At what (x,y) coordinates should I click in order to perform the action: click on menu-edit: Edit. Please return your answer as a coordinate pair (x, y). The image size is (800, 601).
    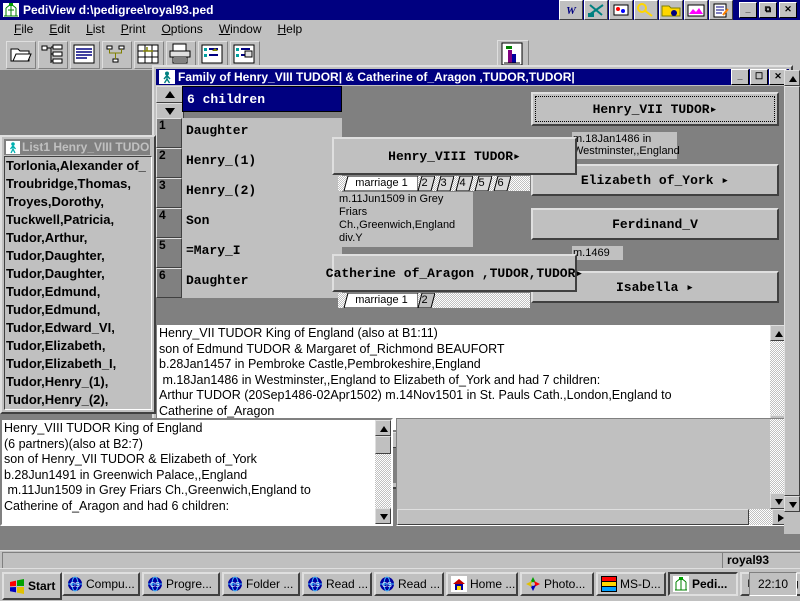
    Looking at the image, I should click on (59, 29).